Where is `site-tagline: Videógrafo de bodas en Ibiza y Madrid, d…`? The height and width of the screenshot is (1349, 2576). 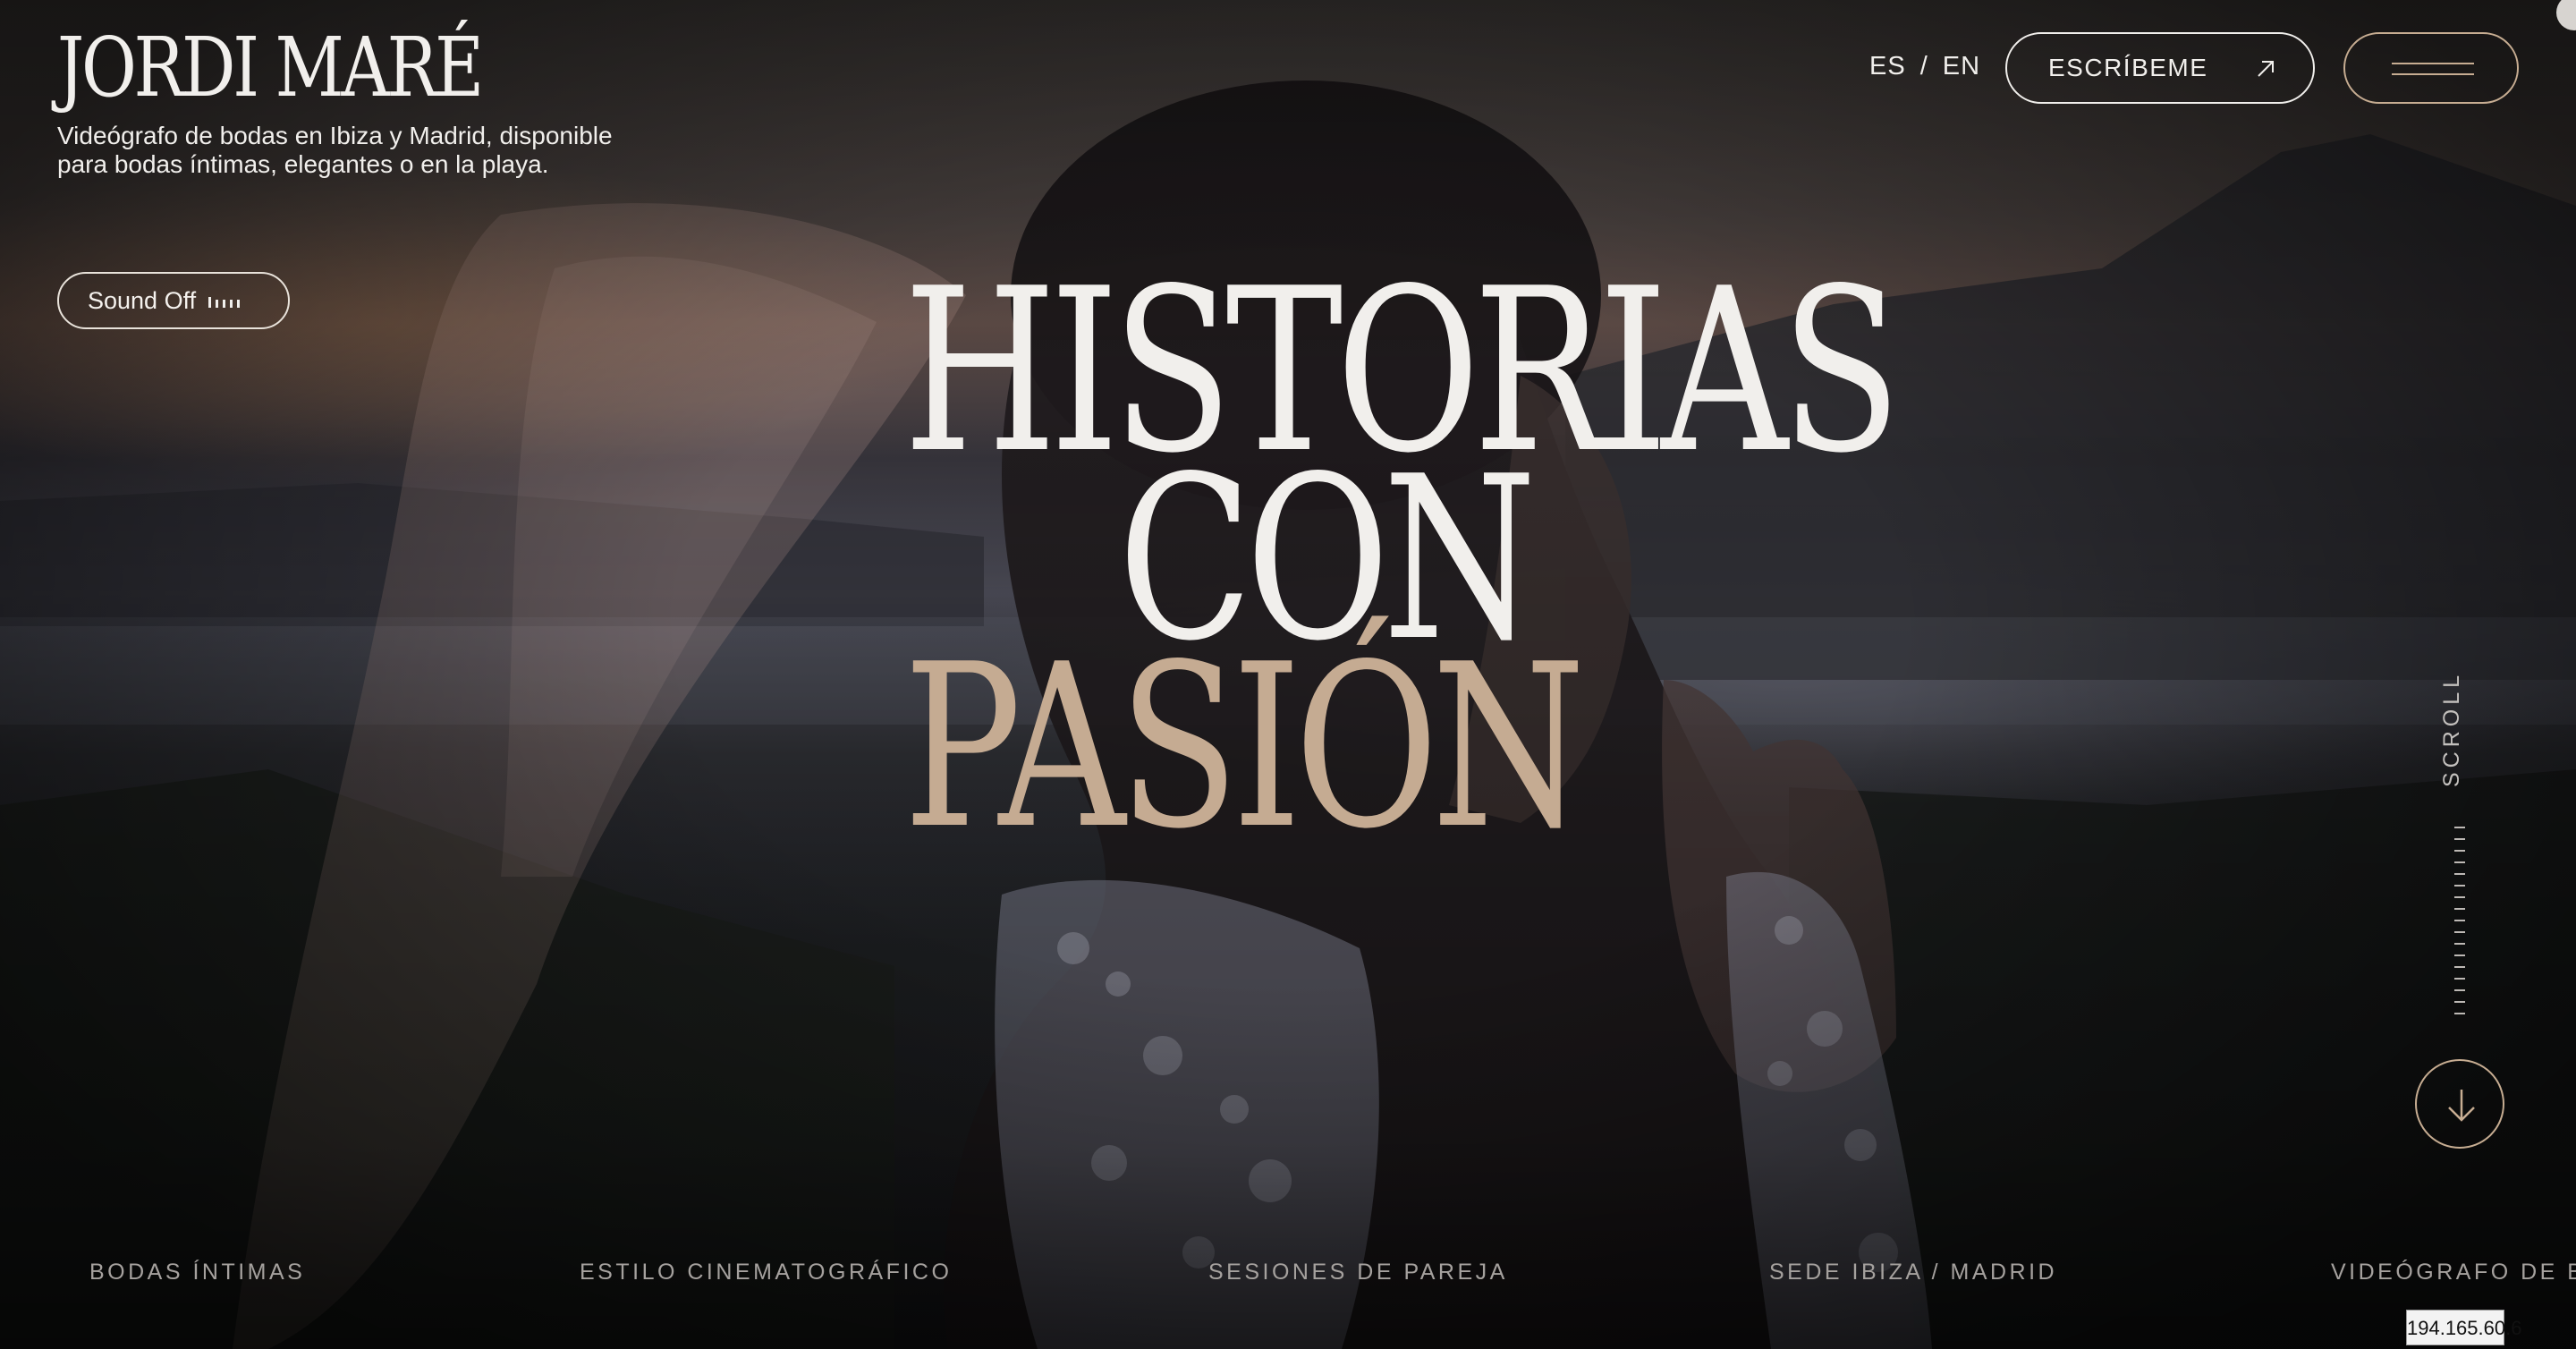 site-tagline: Videógrafo de bodas en Ibiza y Madrid, d… is located at coordinates (335, 150).